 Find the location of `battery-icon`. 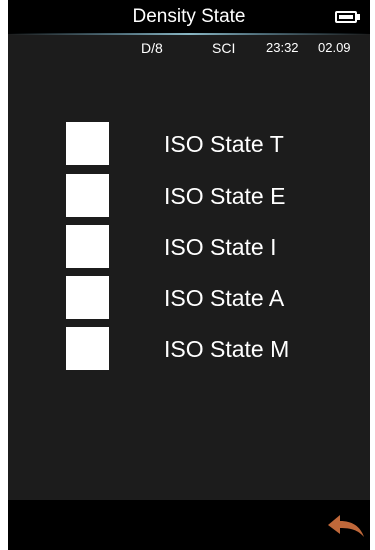

battery-icon is located at coordinates (346, 17).